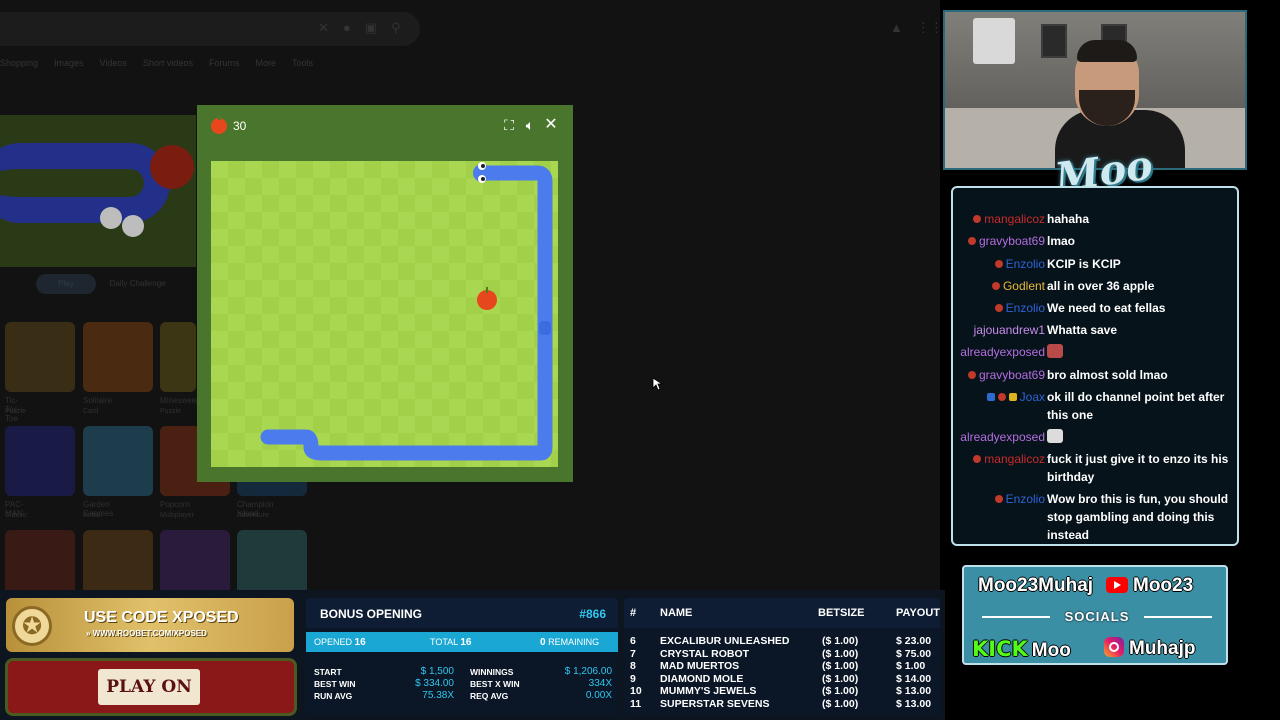  Describe the element at coordinates (492, 672) in the screenshot. I see `winnings-label: WINNINGS` at that location.